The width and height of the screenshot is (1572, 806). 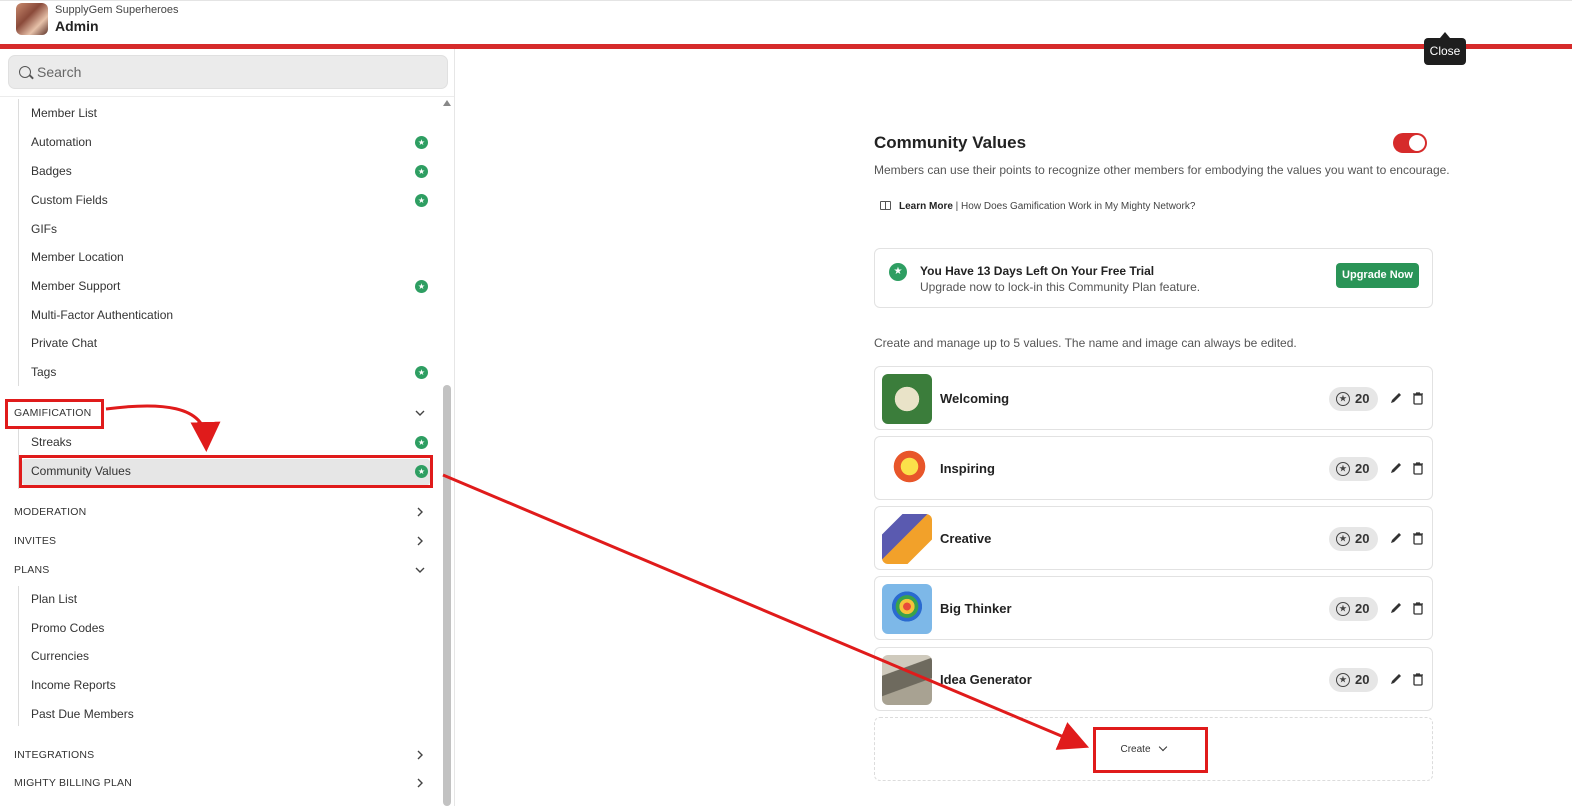 What do you see at coordinates (1135, 749) in the screenshot?
I see `create-label: Create` at bounding box center [1135, 749].